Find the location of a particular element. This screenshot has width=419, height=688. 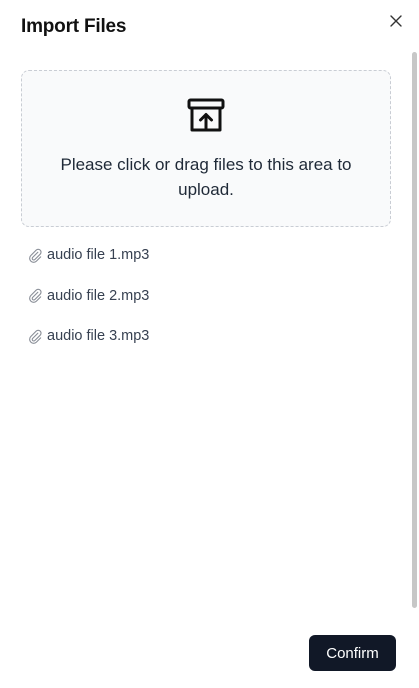

file-name: audio file 2.mp3 is located at coordinates (98, 295).